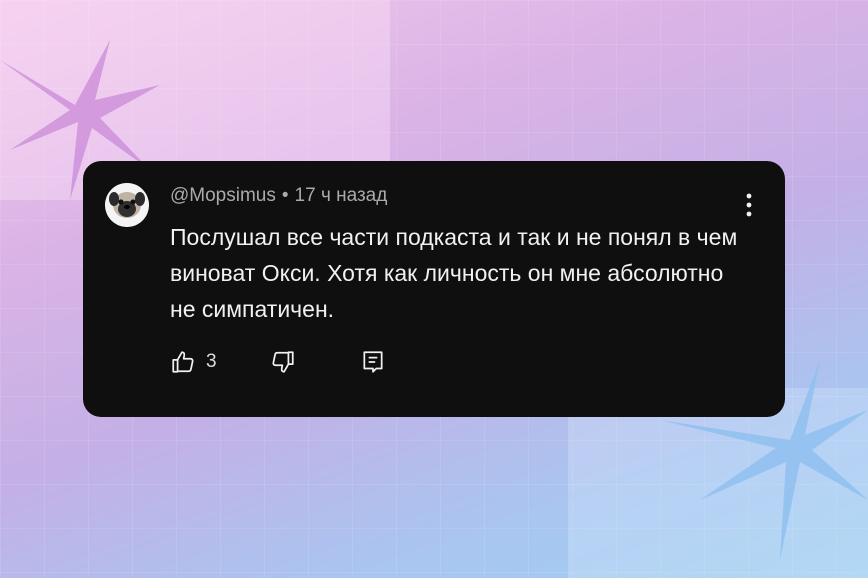  What do you see at coordinates (223, 195) in the screenshot?
I see `username-link: @Mopsimus` at bounding box center [223, 195].